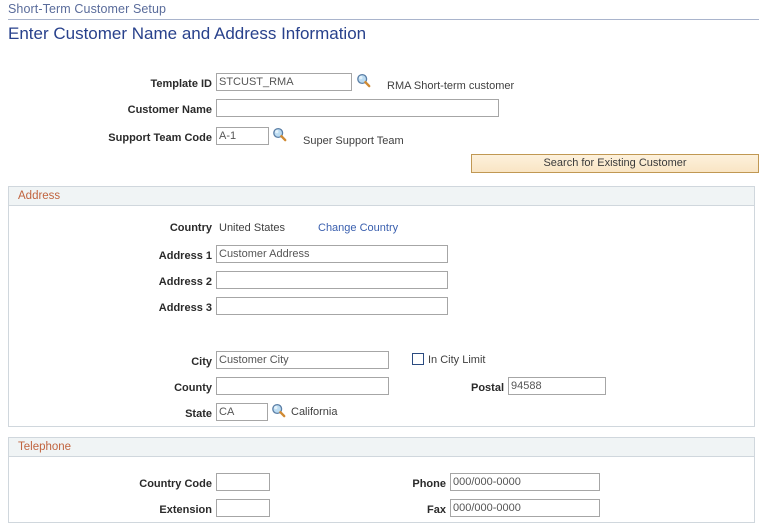 Image resolution: width=767 pixels, height=523 pixels. Describe the element at coordinates (381, 196) in the screenshot. I see `address-panel-header` at that location.